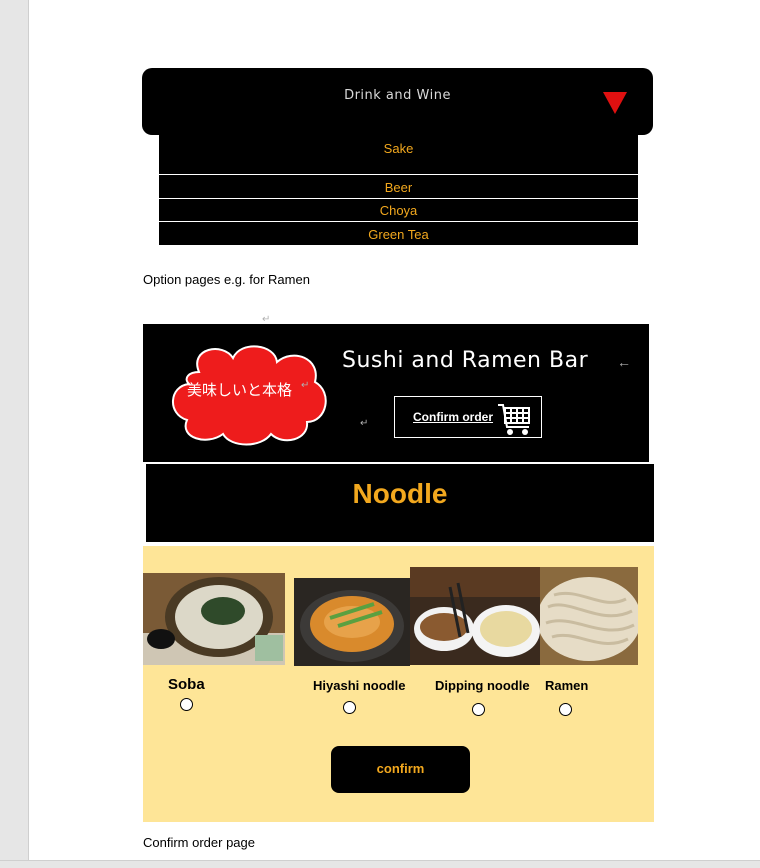 The height and width of the screenshot is (868, 760). I want to click on option-label-hiyashi-noodle: Hiyashi noodle, so click(359, 685).